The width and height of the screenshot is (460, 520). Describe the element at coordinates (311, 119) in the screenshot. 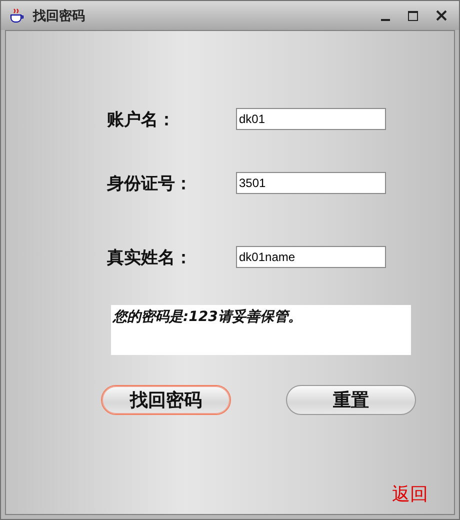

I see `input-field: dk01` at that location.